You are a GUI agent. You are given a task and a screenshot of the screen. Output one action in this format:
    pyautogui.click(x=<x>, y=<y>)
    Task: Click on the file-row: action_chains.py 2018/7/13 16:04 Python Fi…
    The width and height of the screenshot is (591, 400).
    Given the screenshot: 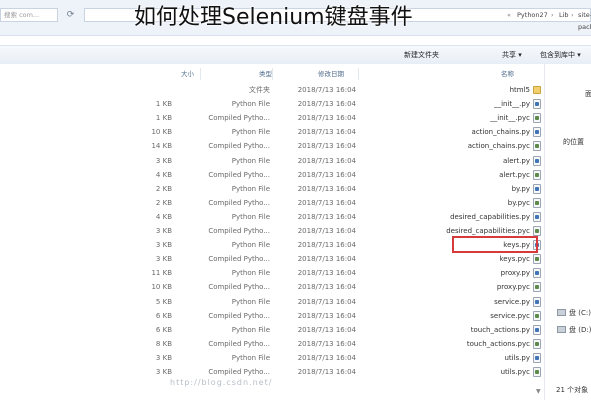 What is the action you would take?
    pyautogui.click(x=272, y=132)
    